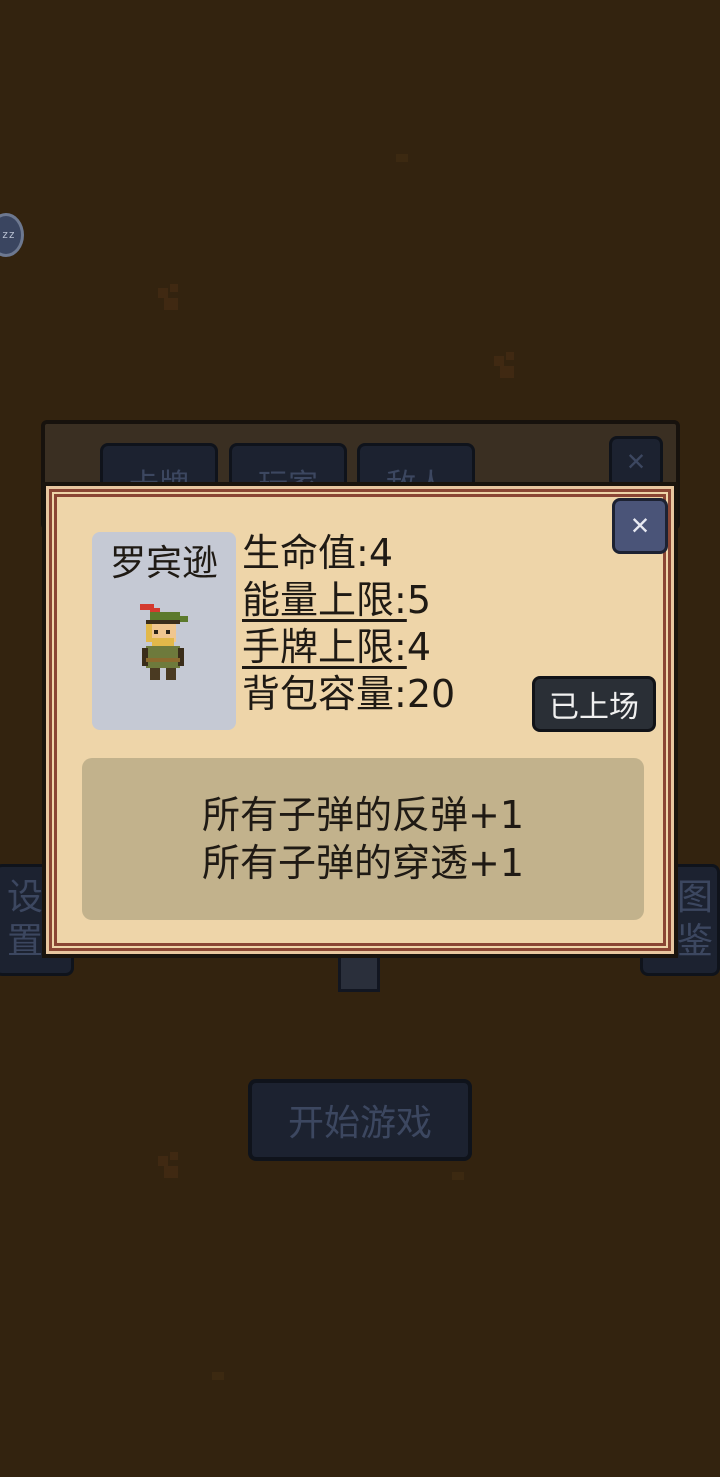 The height and width of the screenshot is (1477, 720). What do you see at coordinates (324, 694) in the screenshot?
I see `stat-label: 背包容量:` at bounding box center [324, 694].